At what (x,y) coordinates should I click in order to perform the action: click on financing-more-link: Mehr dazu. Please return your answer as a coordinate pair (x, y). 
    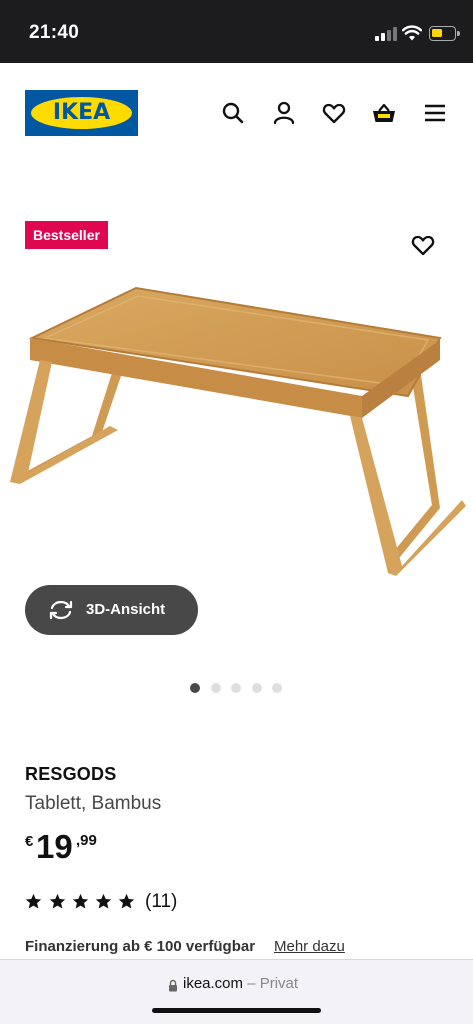
    Looking at the image, I should click on (309, 946).